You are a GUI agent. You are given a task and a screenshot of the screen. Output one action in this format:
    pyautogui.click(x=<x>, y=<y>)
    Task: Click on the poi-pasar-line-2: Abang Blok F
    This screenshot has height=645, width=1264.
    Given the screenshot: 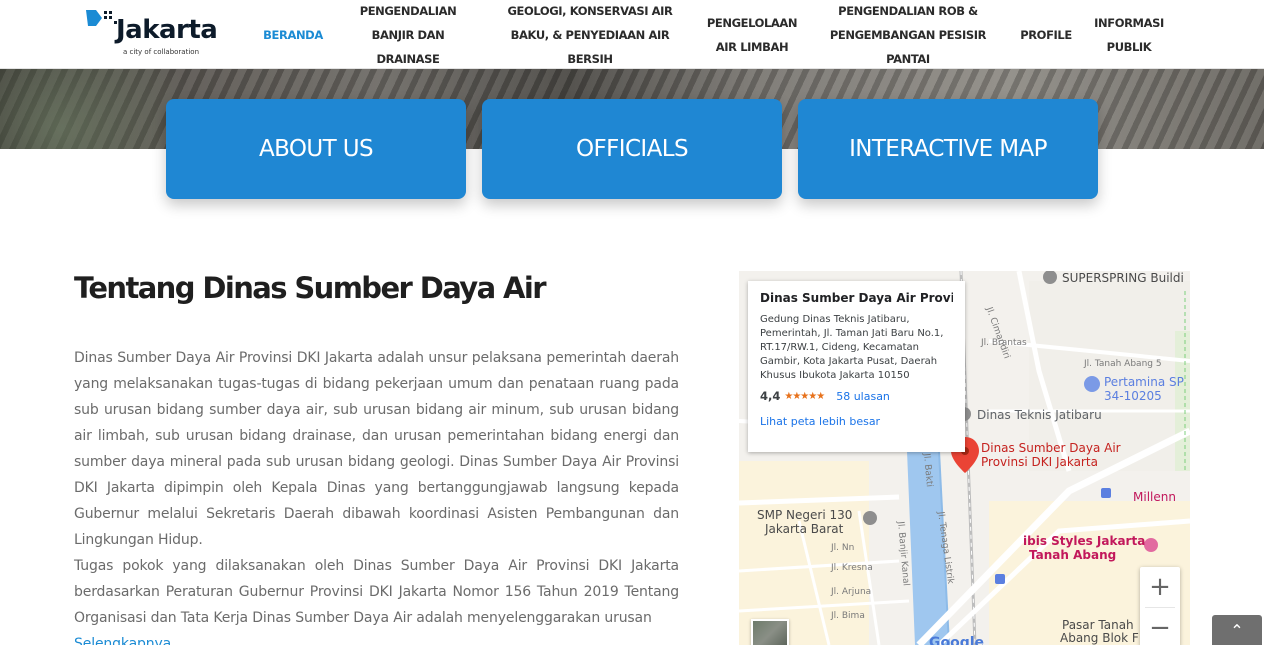 What is the action you would take?
    pyautogui.click(x=1099, y=638)
    